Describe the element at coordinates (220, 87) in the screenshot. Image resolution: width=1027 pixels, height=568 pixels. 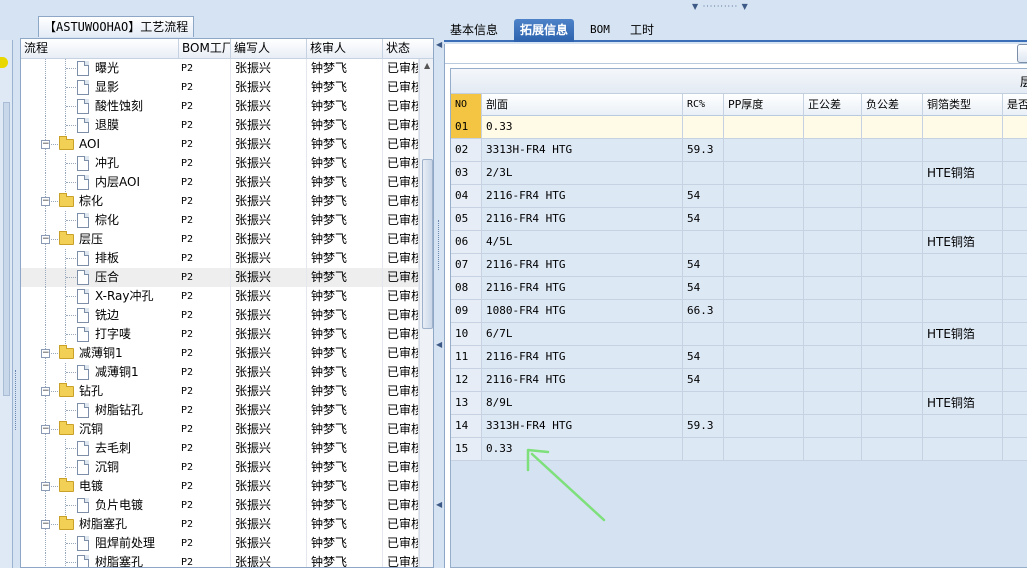
I see `tree-row: 显影 P2张振兴钟梦飞已审核` at that location.